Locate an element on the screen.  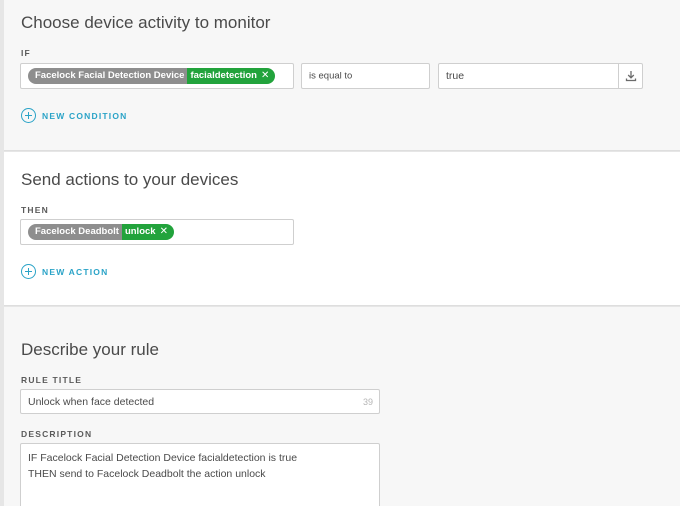
new-action-button: NEW ACTION is located at coordinates (64, 271).